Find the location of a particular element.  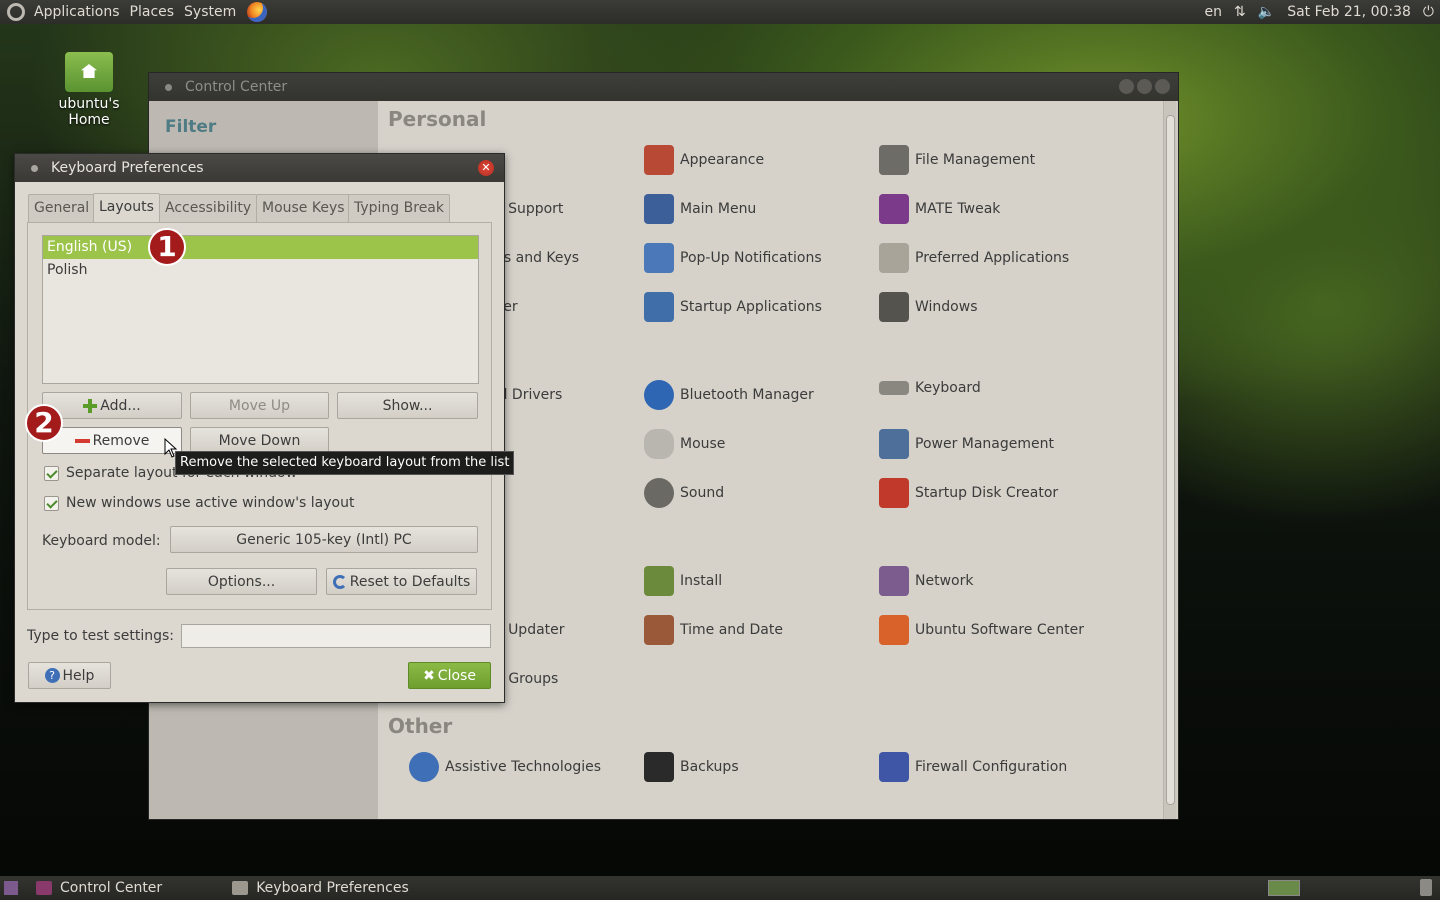

cc-scrollbar is located at coordinates (1169, 460).